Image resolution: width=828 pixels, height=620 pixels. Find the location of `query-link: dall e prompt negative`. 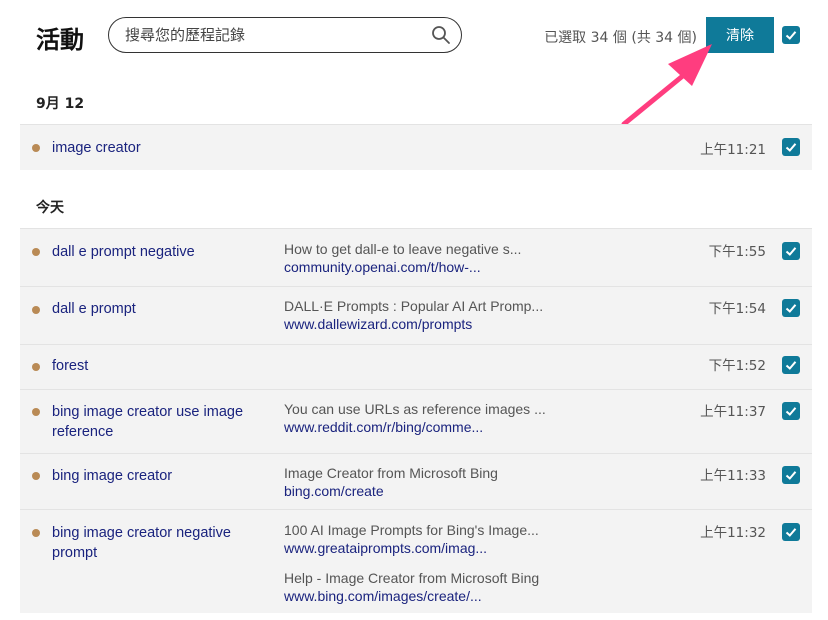

query-link: dall e prompt negative is located at coordinates (152, 252).